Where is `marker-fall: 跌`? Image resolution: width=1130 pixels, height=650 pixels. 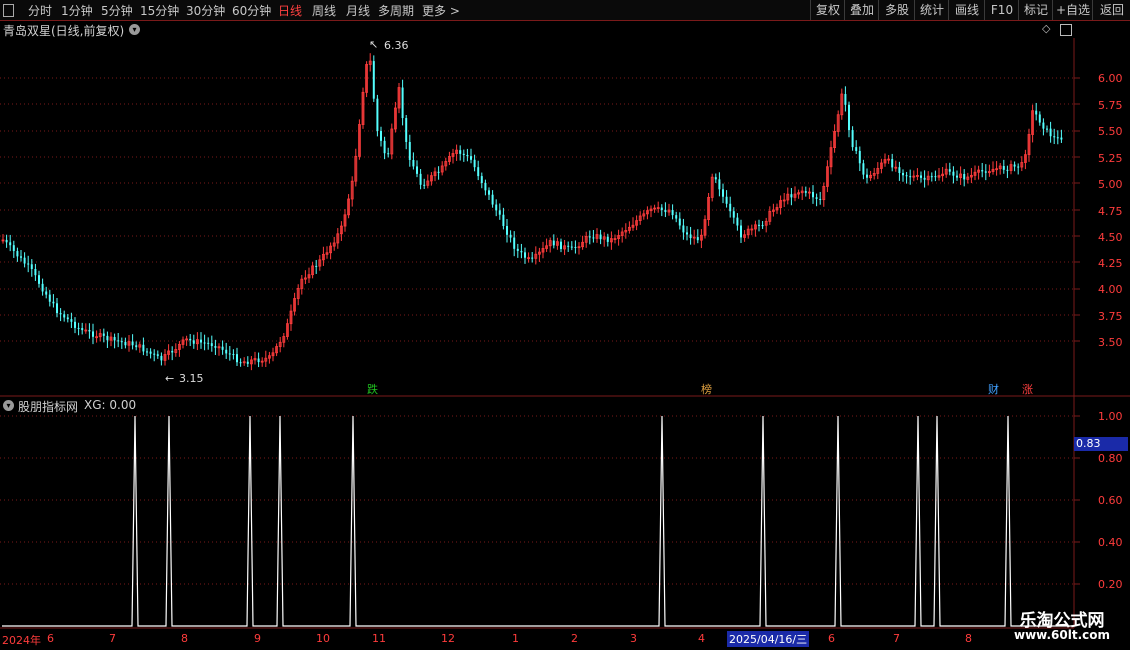
marker-fall: 跌 is located at coordinates (372, 389).